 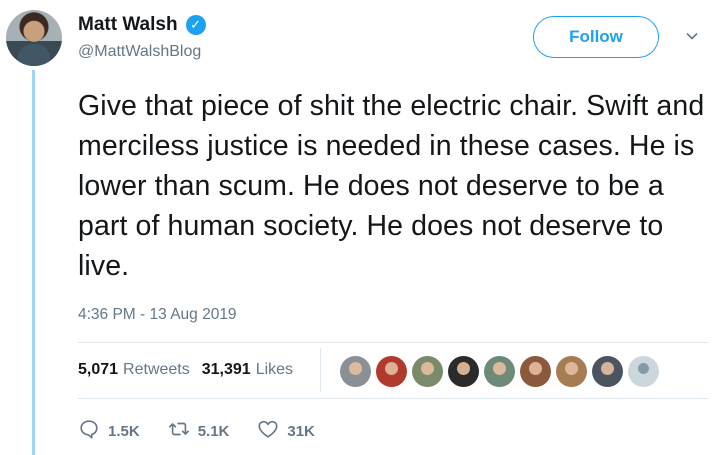 What do you see at coordinates (156, 369) in the screenshot?
I see `retweets-label: Retweets` at bounding box center [156, 369].